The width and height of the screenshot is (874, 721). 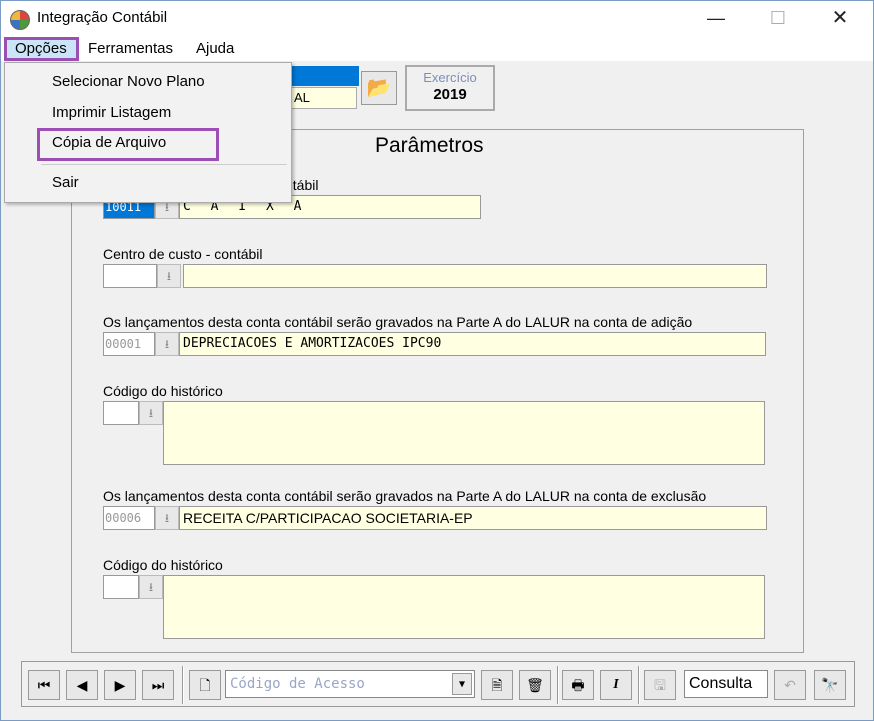 What do you see at coordinates (716, 18) in the screenshot?
I see `minimize-button: —` at bounding box center [716, 18].